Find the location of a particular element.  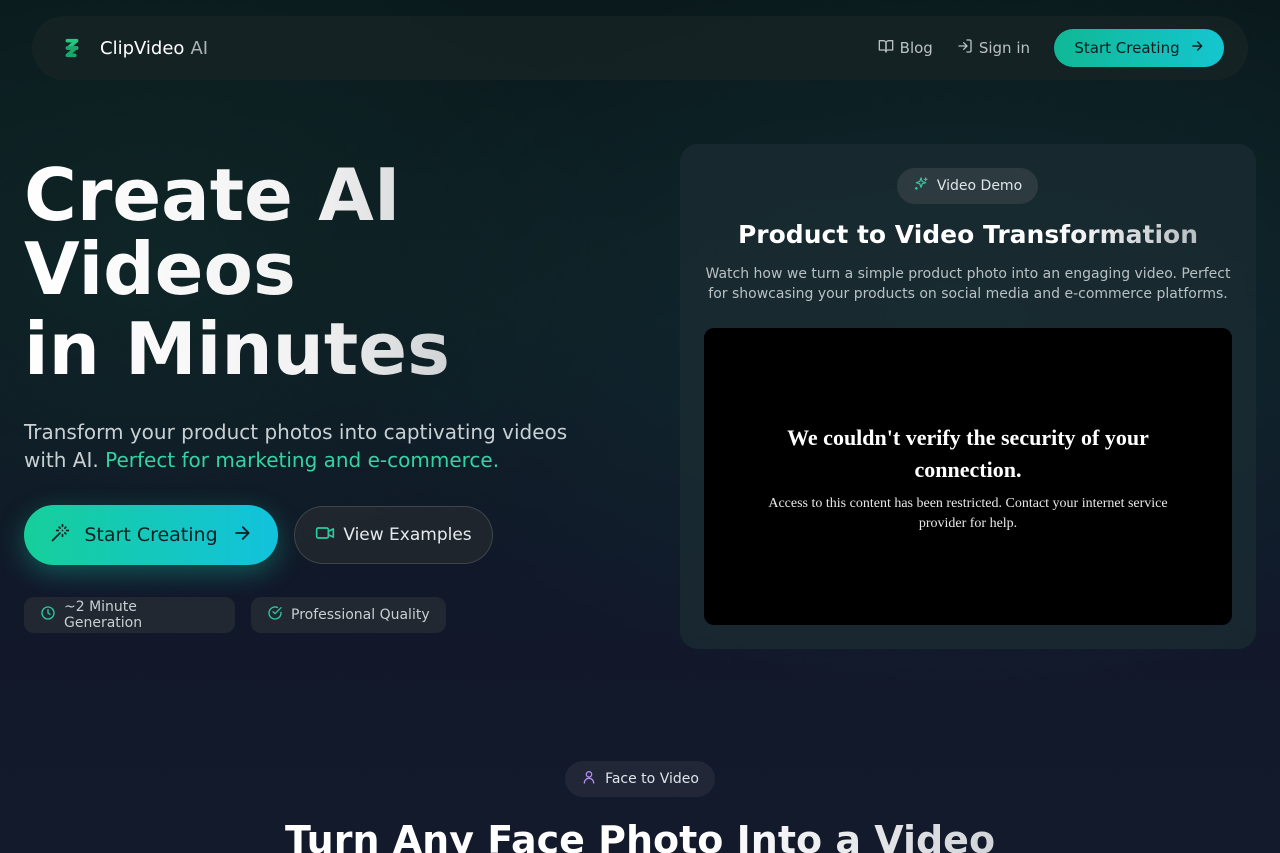

face-section-title: Turn Any Face Photo Into a Video is located at coordinates (640, 835).